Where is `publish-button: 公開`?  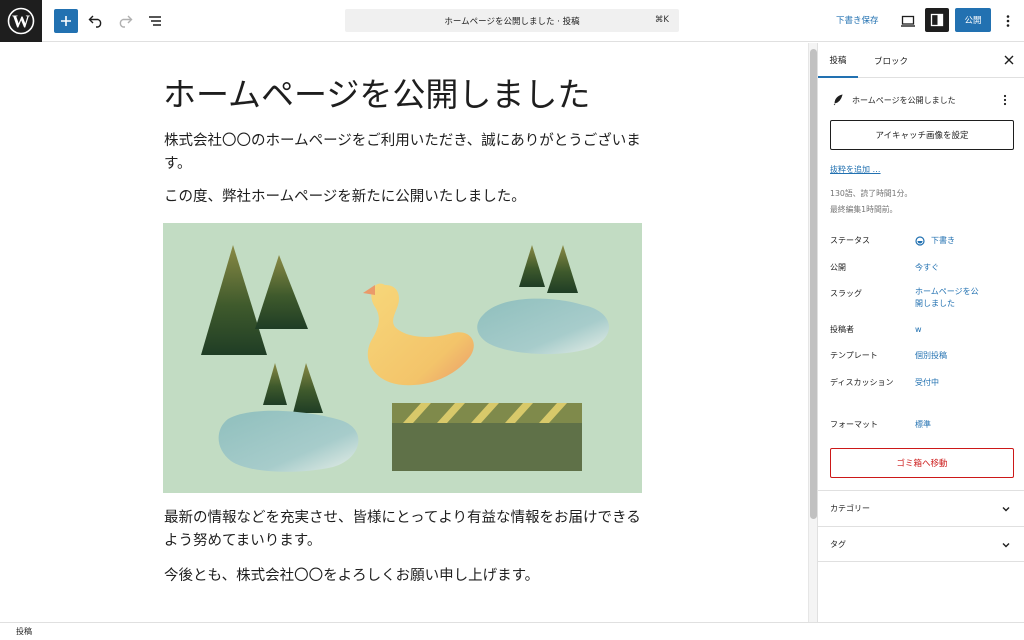 publish-button: 公開 is located at coordinates (973, 20).